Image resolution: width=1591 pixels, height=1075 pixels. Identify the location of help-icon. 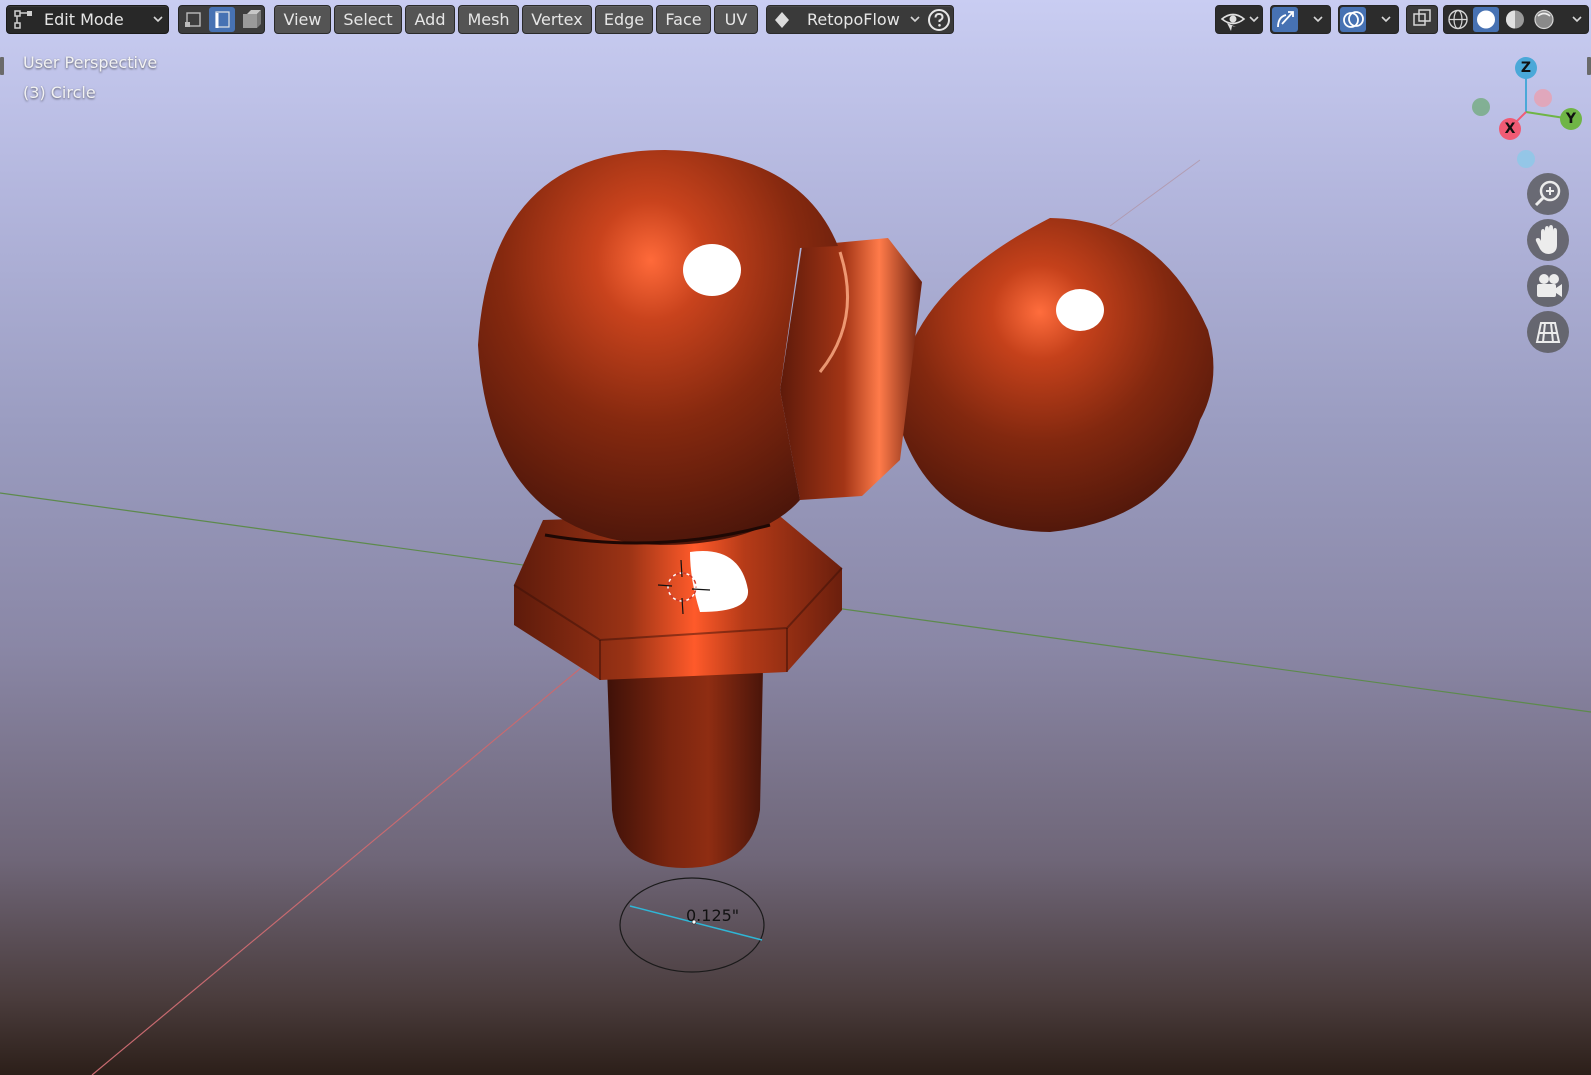
(939, 20).